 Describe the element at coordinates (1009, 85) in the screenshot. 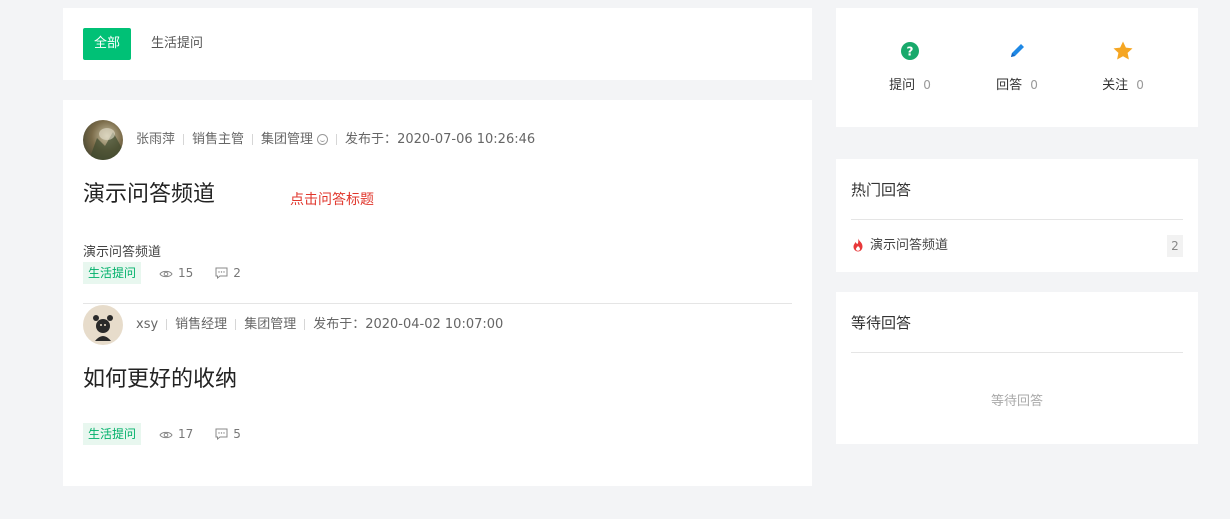

I see `stat-answer-label: 回答` at that location.